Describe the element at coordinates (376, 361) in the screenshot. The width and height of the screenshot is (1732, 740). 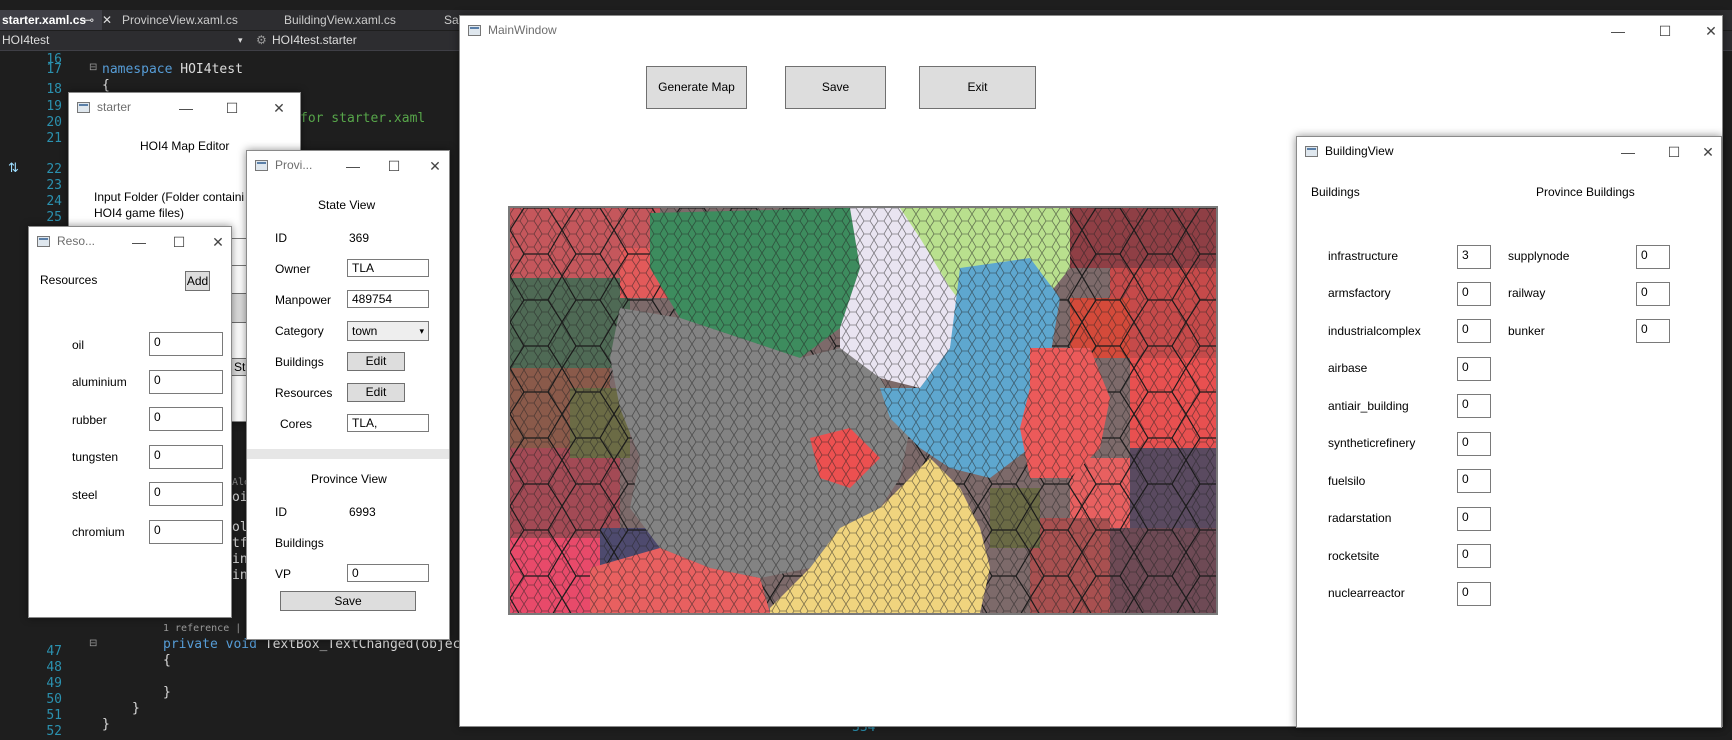
I see `edit-buildings-button: Edit` at that location.